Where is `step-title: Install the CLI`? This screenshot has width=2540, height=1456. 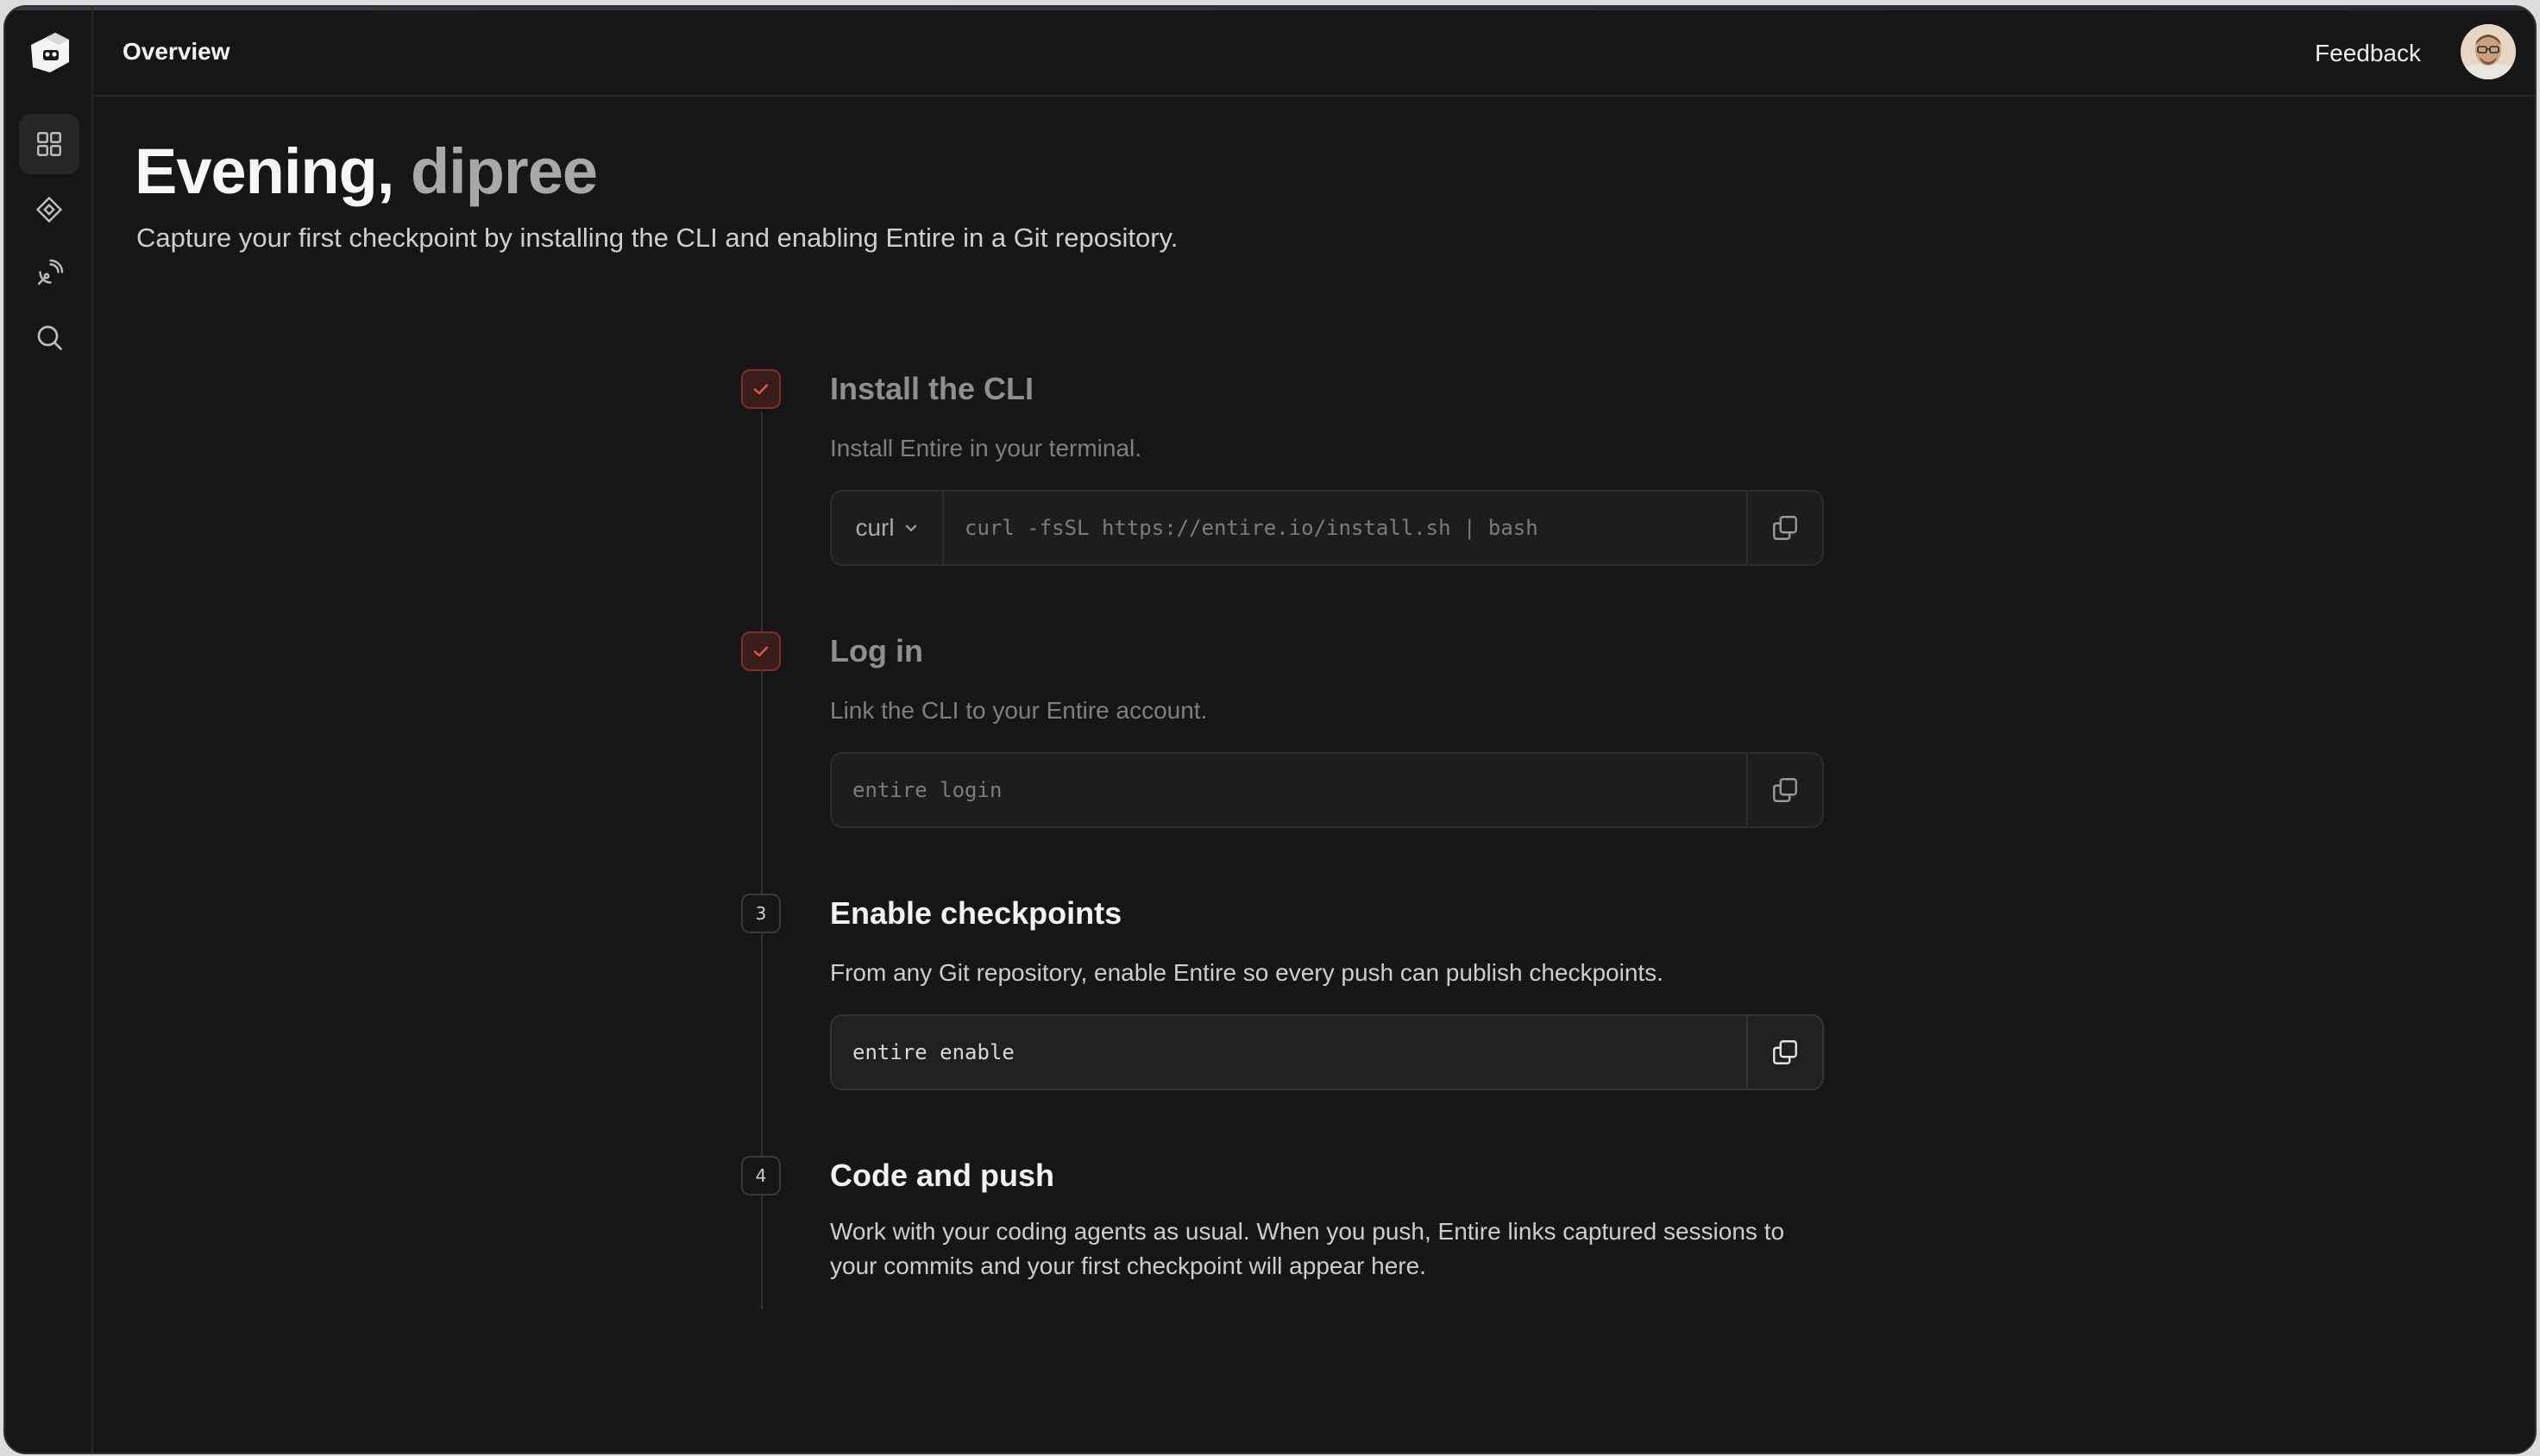 step-title: Install the CLI is located at coordinates (932, 389).